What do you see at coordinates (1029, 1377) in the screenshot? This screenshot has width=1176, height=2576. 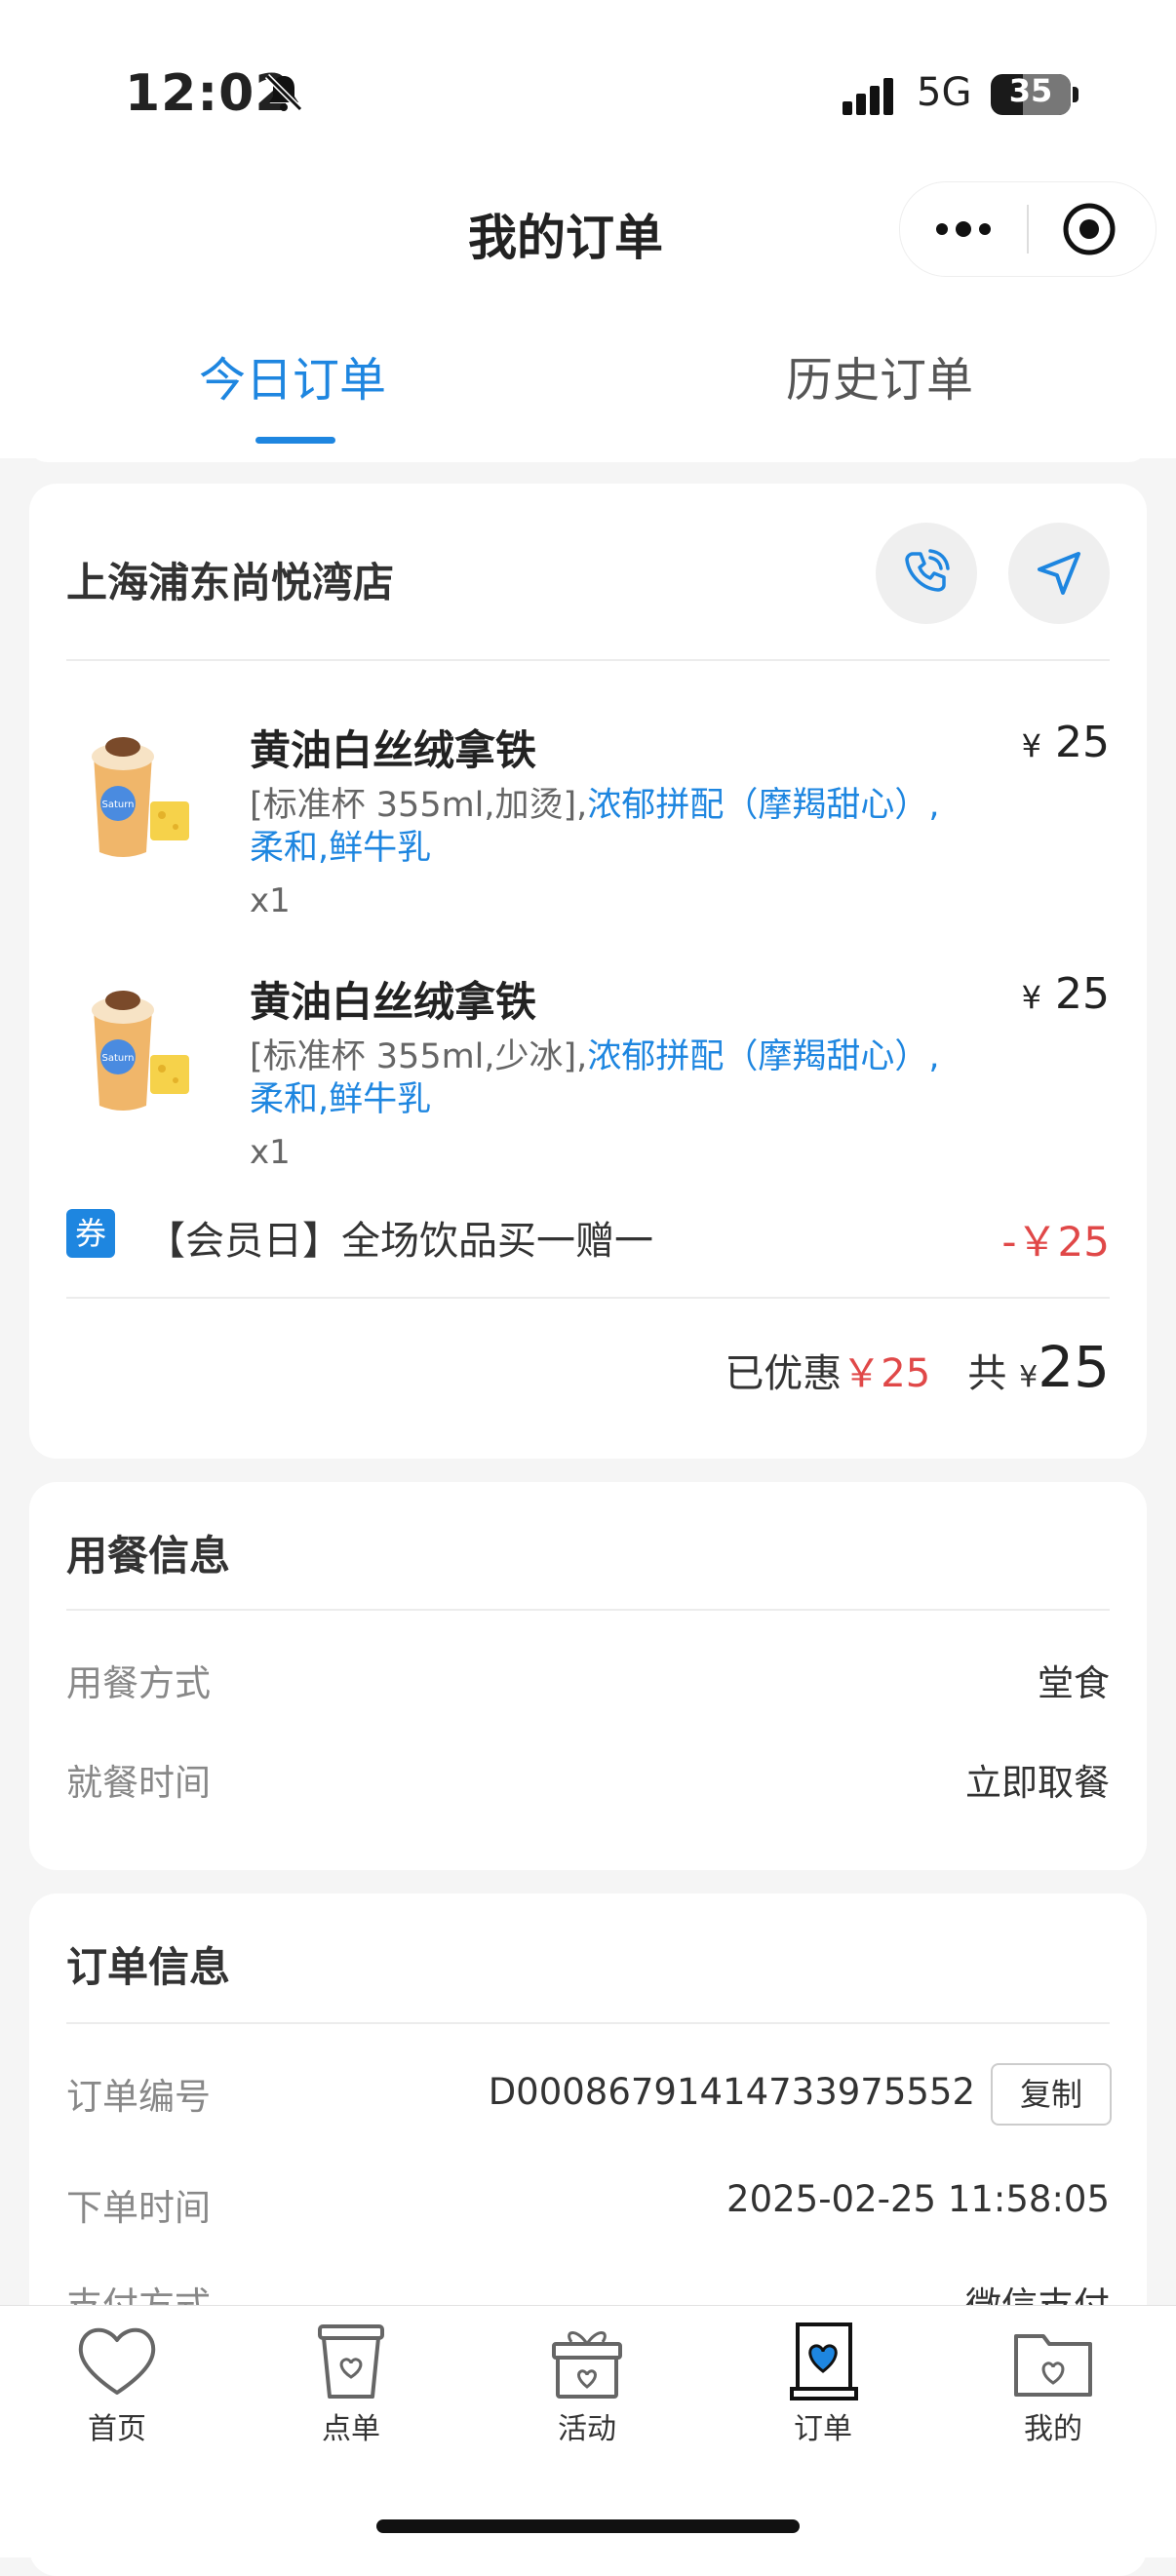 I see `total-currency: ¥` at bounding box center [1029, 1377].